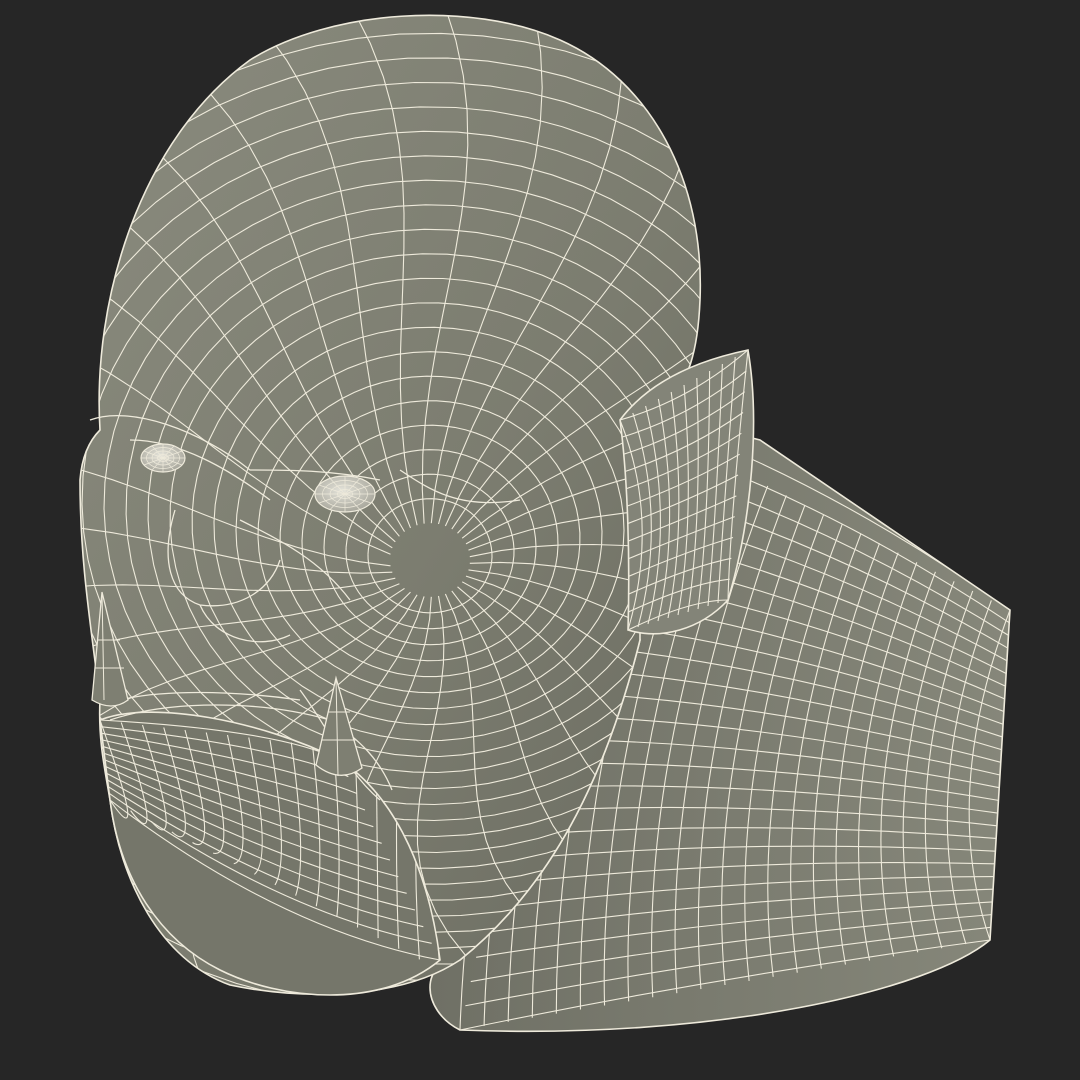  Describe the element at coordinates (163, 458) in the screenshot. I see `left-eye` at that location.